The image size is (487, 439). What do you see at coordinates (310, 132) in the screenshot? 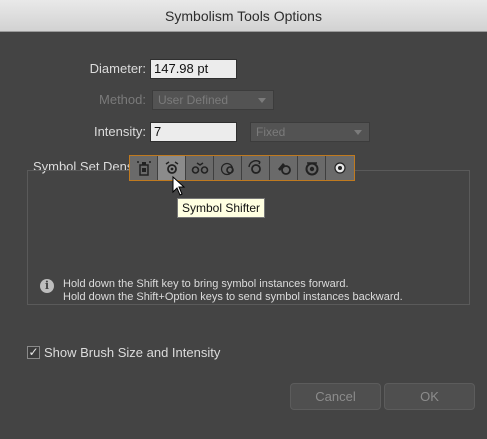
I see `intensity-mode-dropdown: Fixed` at bounding box center [310, 132].